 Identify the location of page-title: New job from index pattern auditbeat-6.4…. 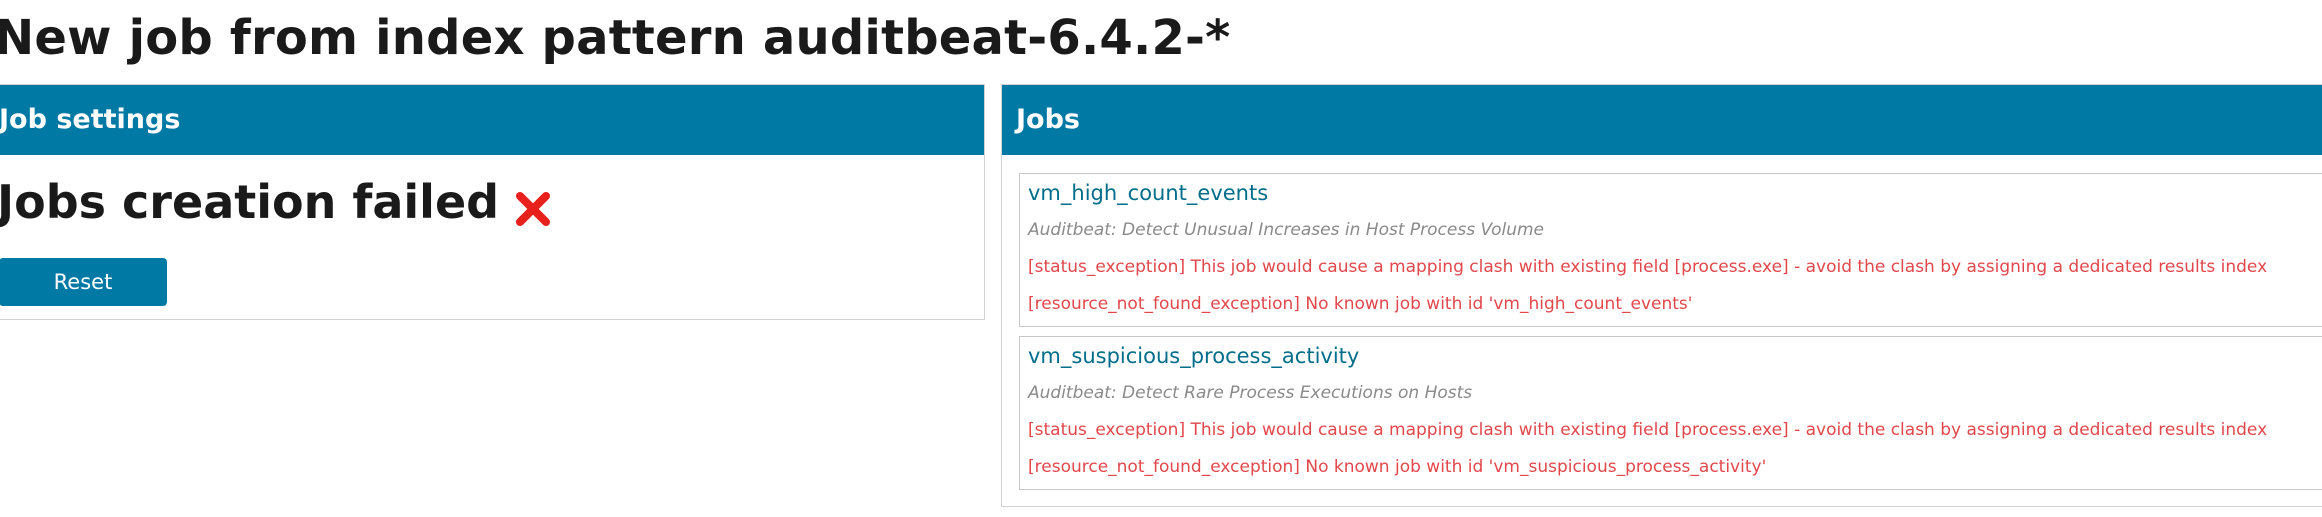
(615, 38).